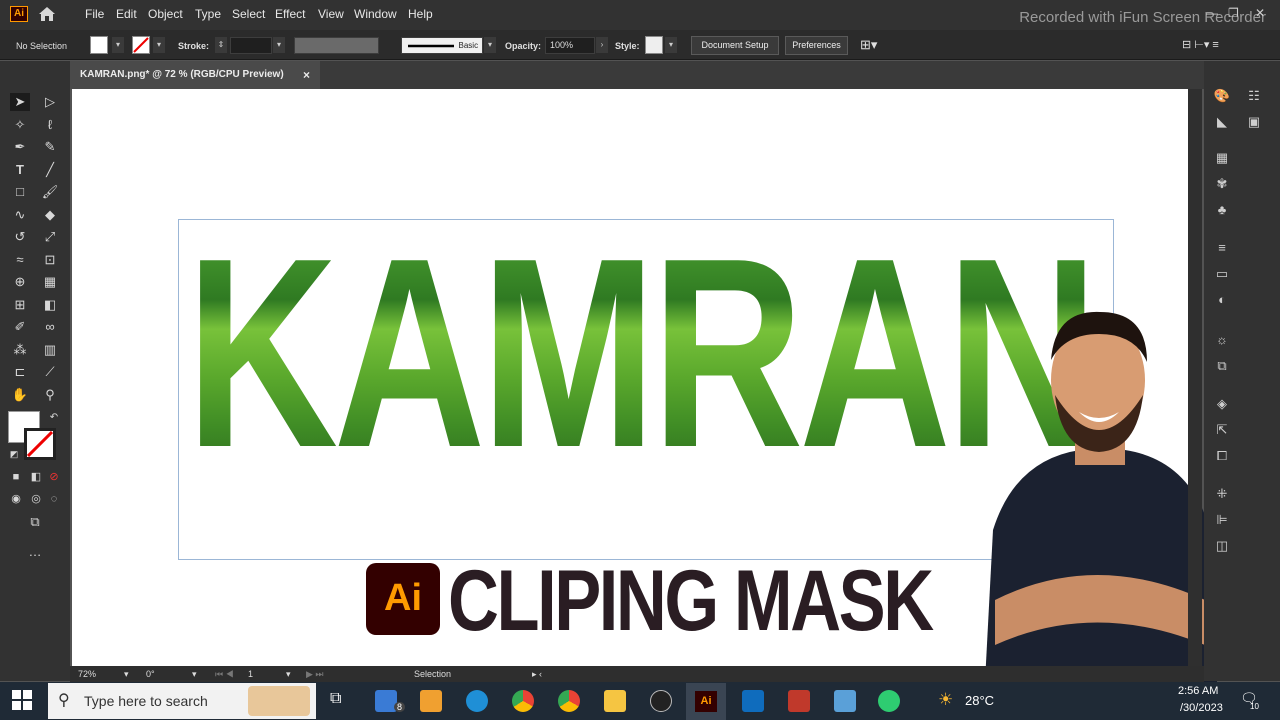  Describe the element at coordinates (442, 45) in the screenshot. I see `brush-definition: Basic` at that location.